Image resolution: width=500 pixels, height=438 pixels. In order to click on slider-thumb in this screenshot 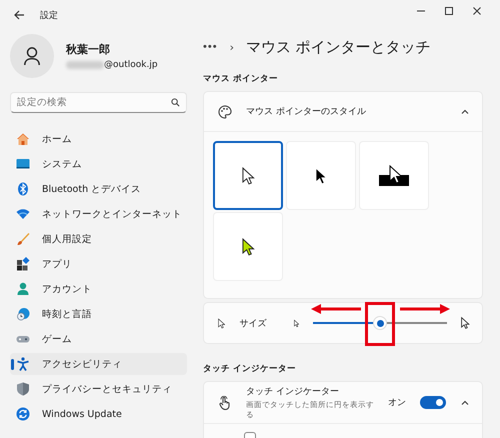, I will do `click(380, 323)`.